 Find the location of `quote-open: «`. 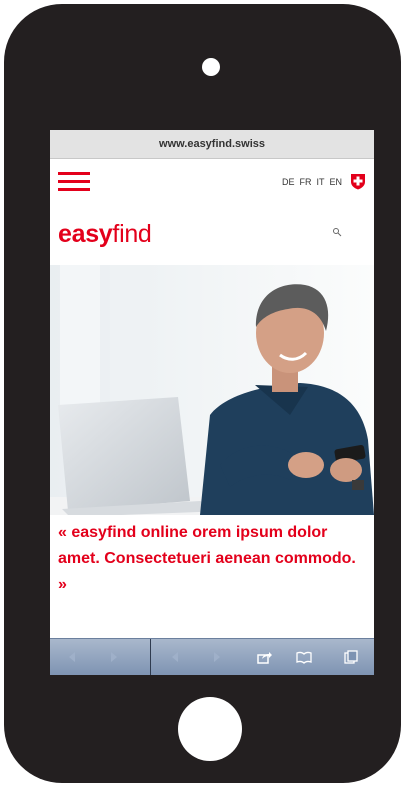

quote-open: « is located at coordinates (65, 532).